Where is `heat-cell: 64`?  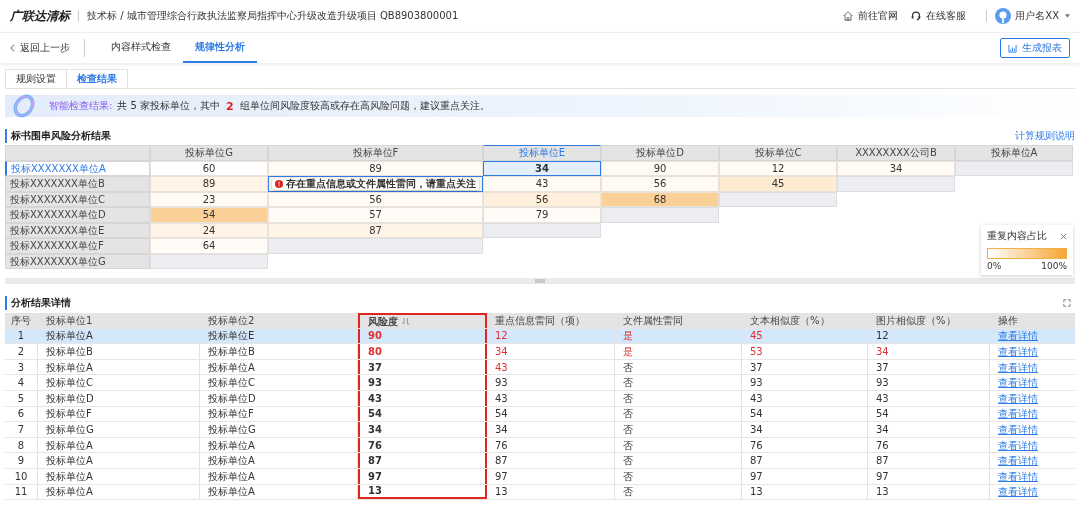 heat-cell: 64 is located at coordinates (209, 246).